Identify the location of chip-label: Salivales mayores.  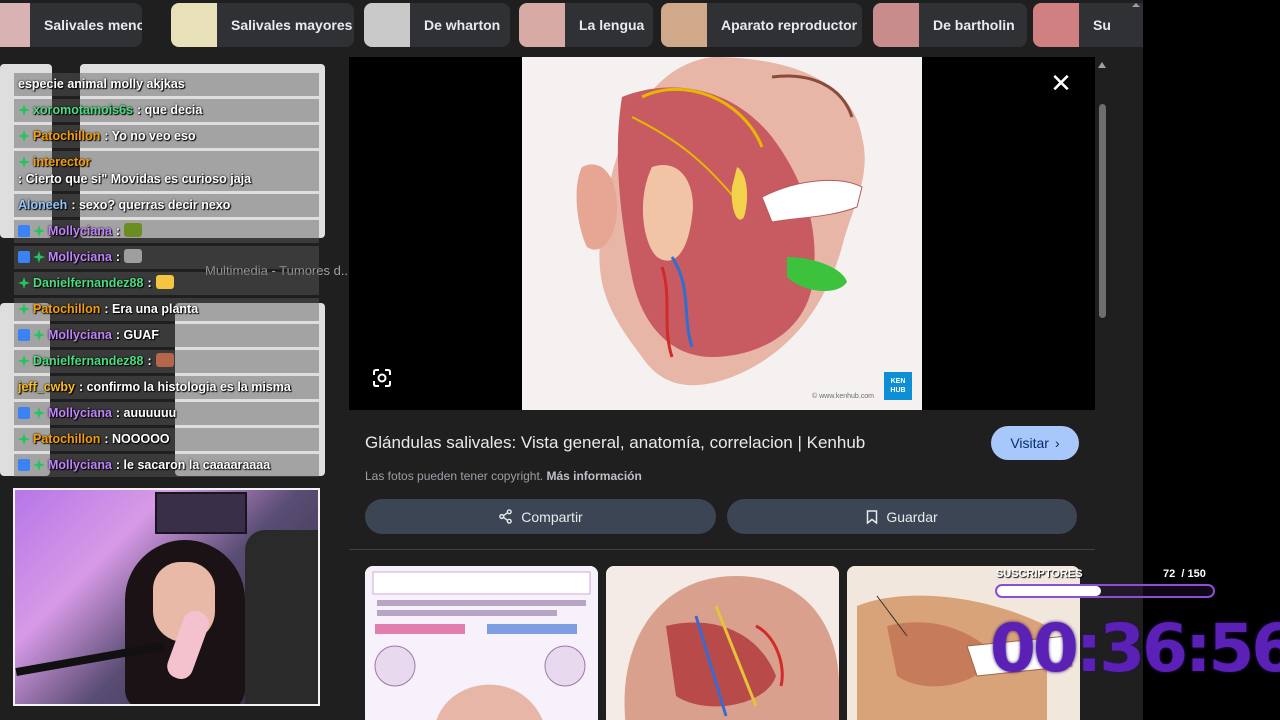
(292, 25).